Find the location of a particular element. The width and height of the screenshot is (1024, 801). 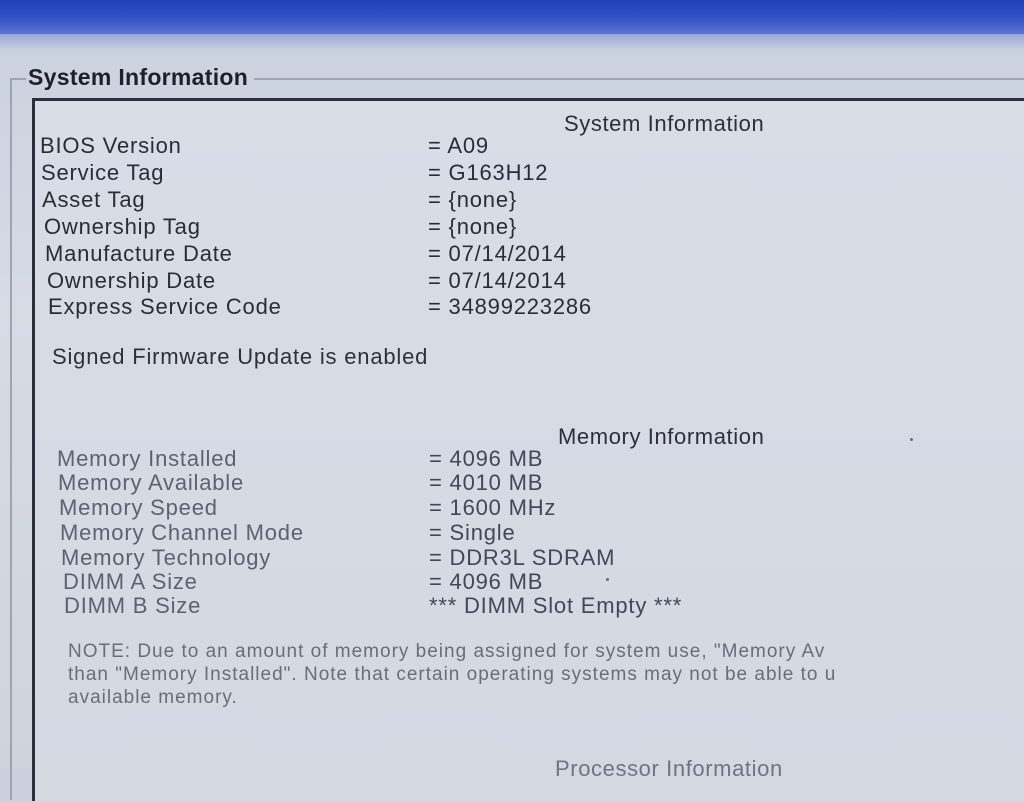

signed-firmware-status: Signed Firmware Update is enabled is located at coordinates (240, 356).